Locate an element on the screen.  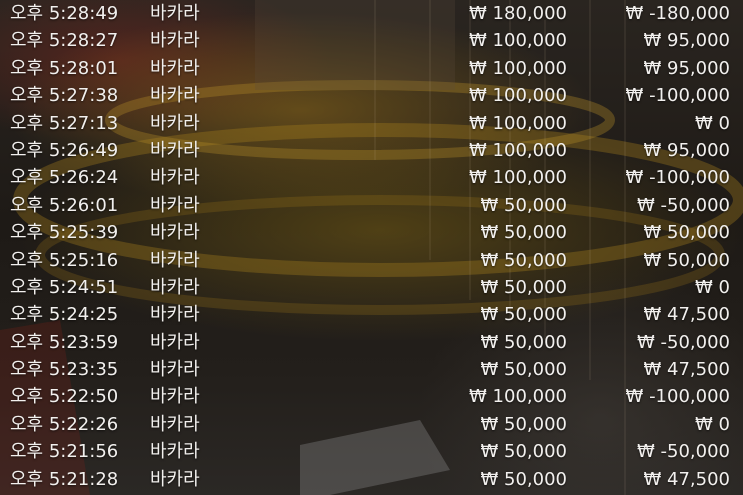
row-time: 오후 5:26:49 is located at coordinates (64, 150).